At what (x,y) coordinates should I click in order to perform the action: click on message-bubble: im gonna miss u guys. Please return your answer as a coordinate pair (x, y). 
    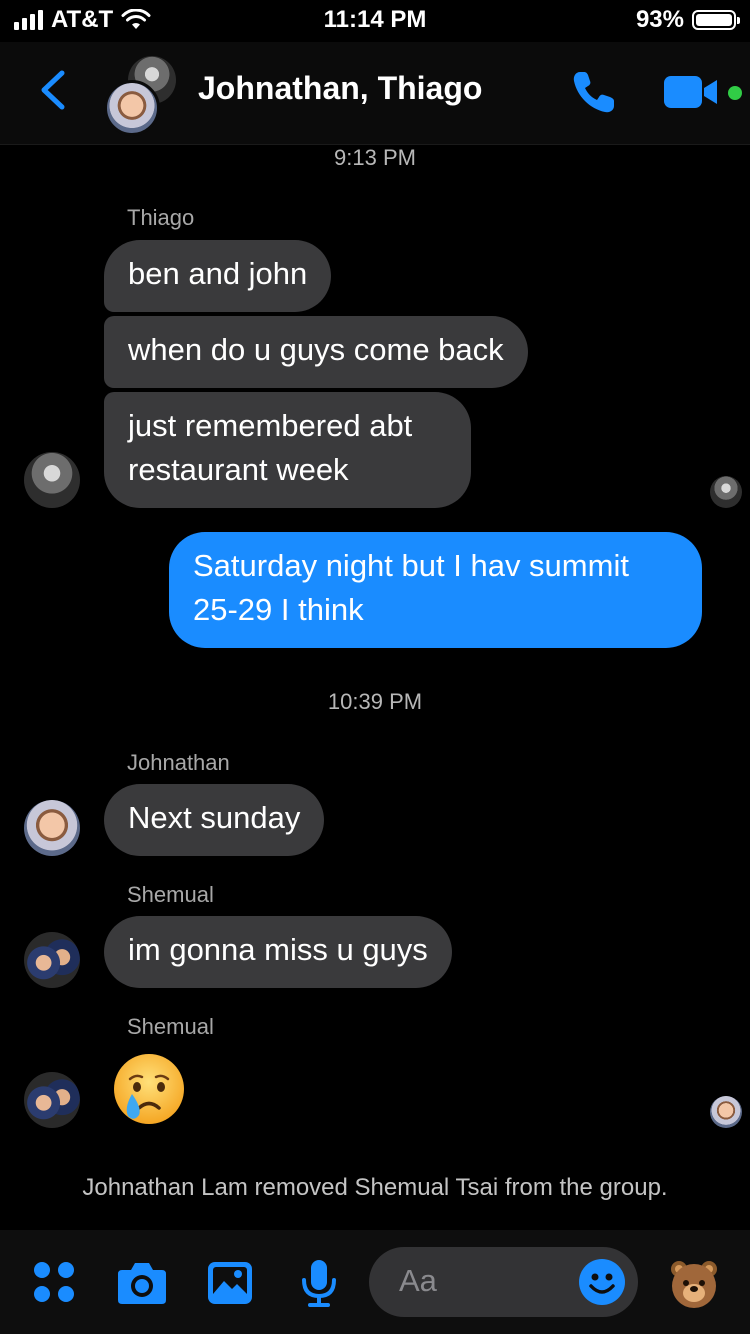
    Looking at the image, I should click on (278, 952).